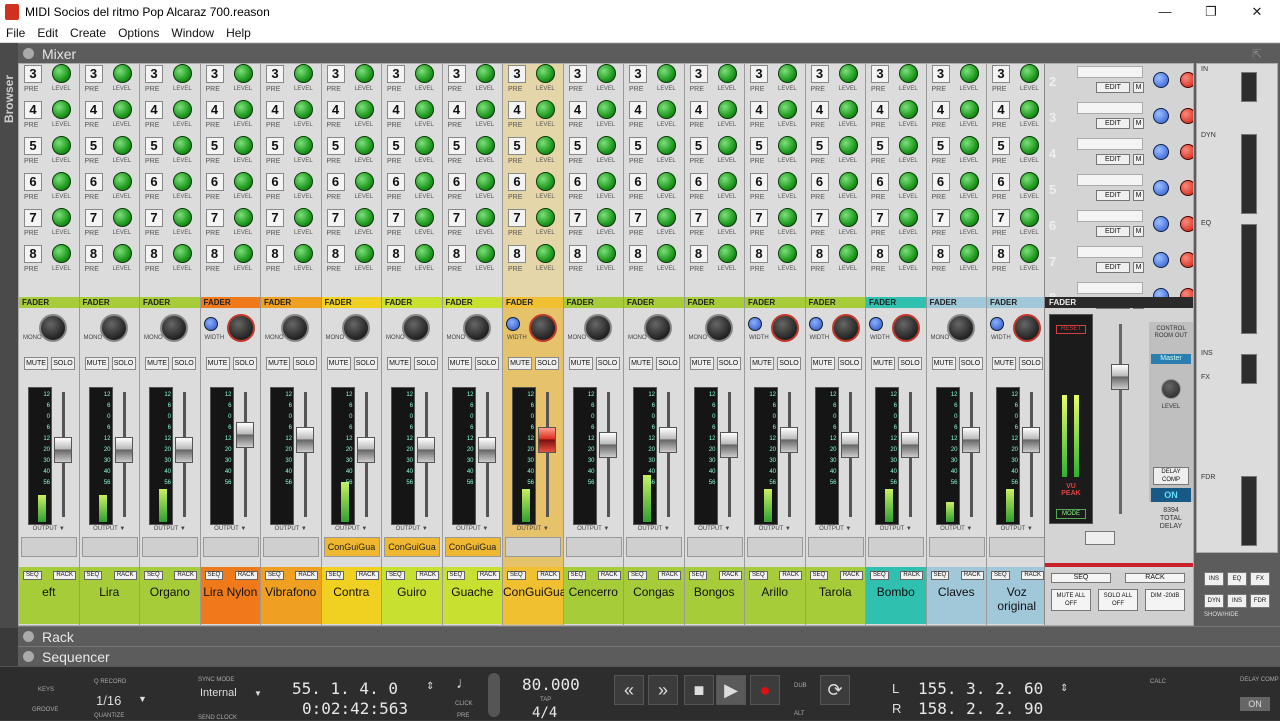 Image resolution: width=1280 pixels, height=721 pixels. What do you see at coordinates (1071, 600) in the screenshot?
I see `mute-all-off-button: MUTE ALL OFF` at bounding box center [1071, 600].